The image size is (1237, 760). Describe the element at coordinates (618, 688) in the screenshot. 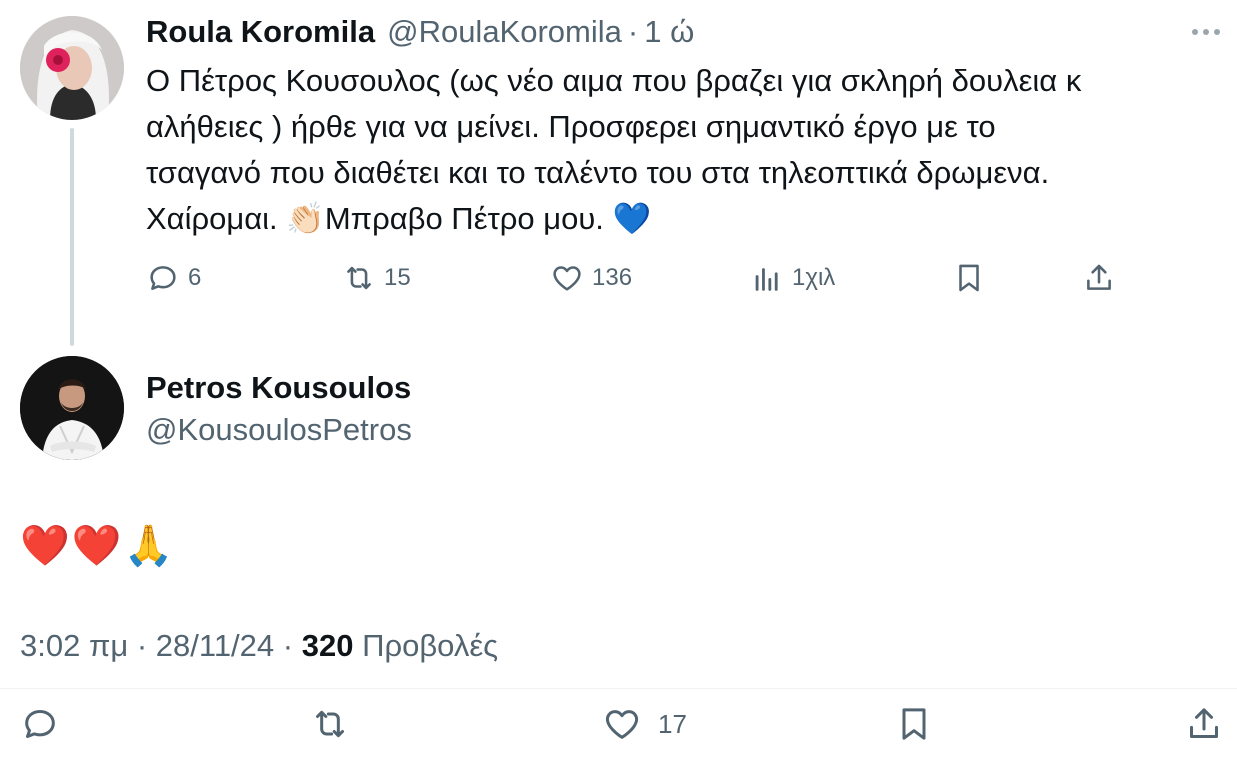

I see `divider` at that location.